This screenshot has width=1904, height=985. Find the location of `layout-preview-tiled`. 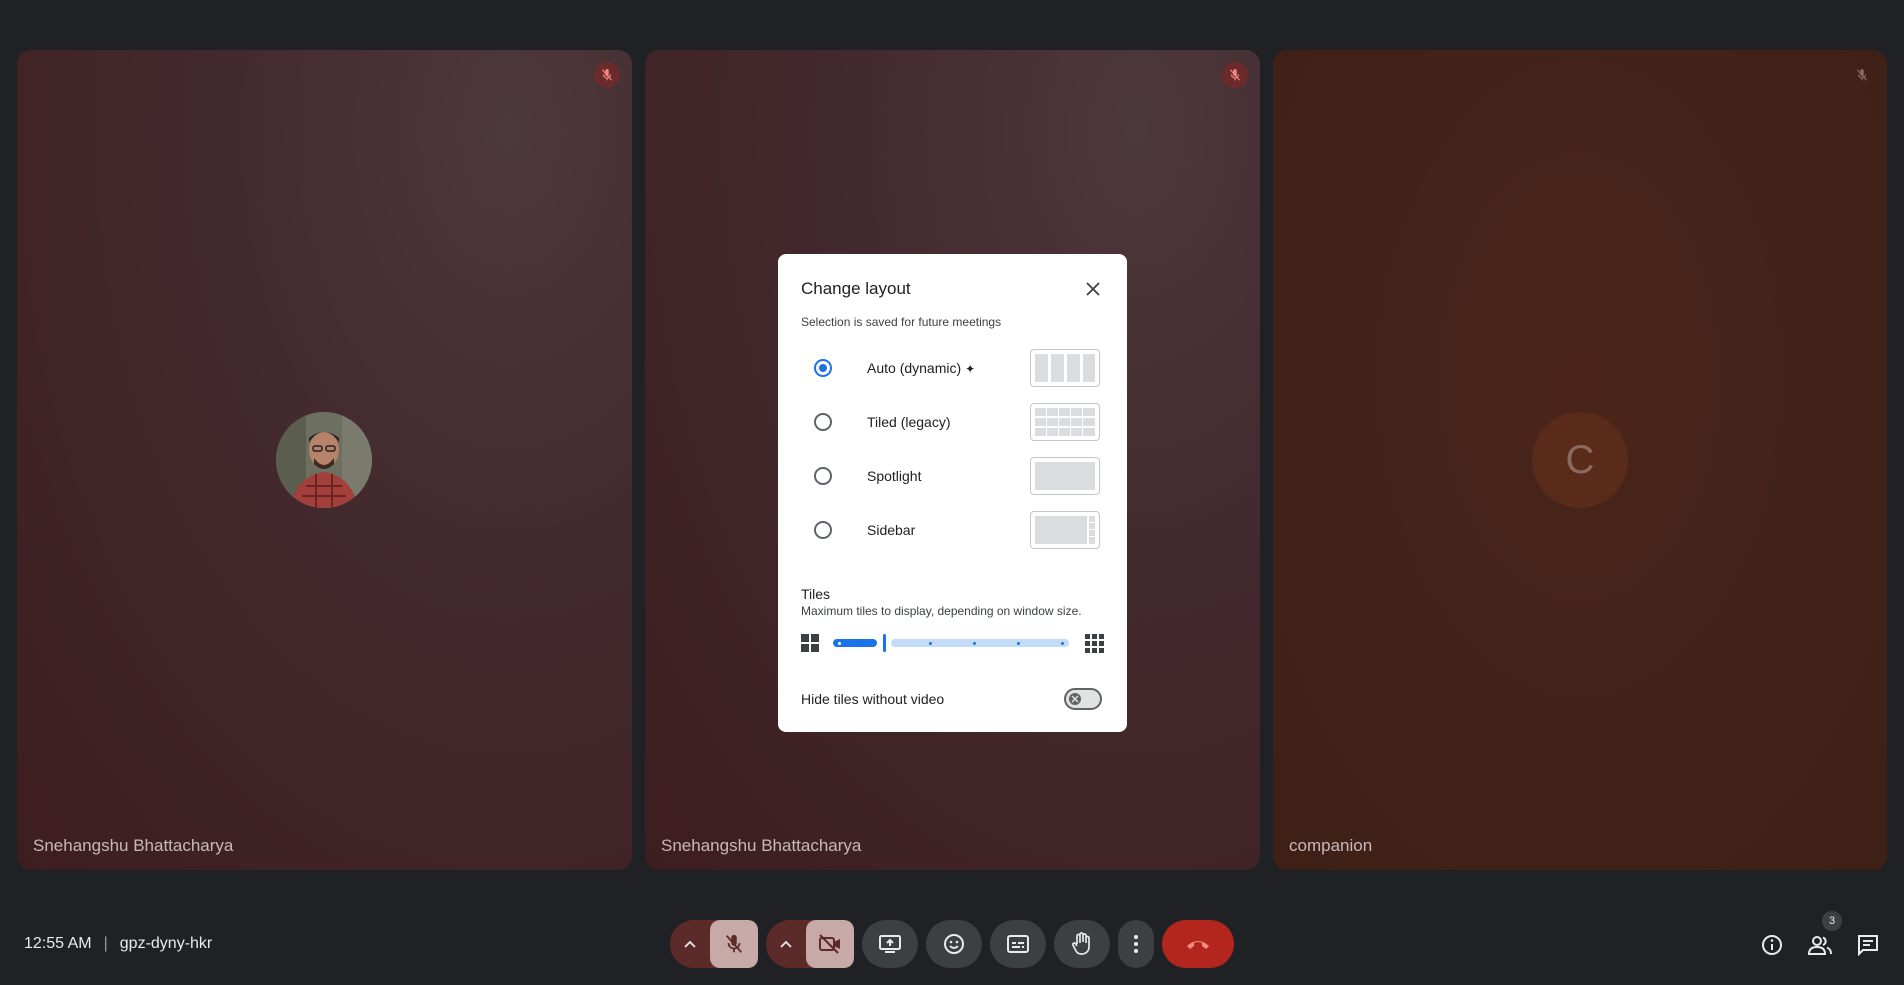

layout-preview-tiled is located at coordinates (1065, 422).